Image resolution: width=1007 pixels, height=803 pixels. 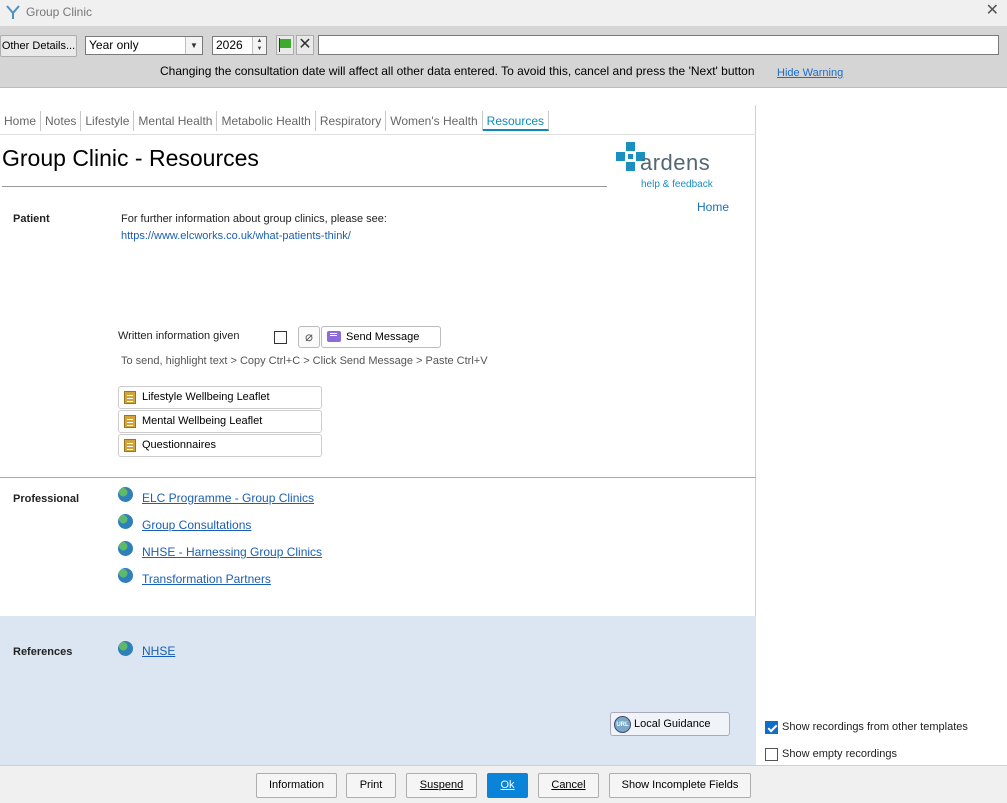 I want to click on send-message-label: Send Message, so click(x=383, y=337).